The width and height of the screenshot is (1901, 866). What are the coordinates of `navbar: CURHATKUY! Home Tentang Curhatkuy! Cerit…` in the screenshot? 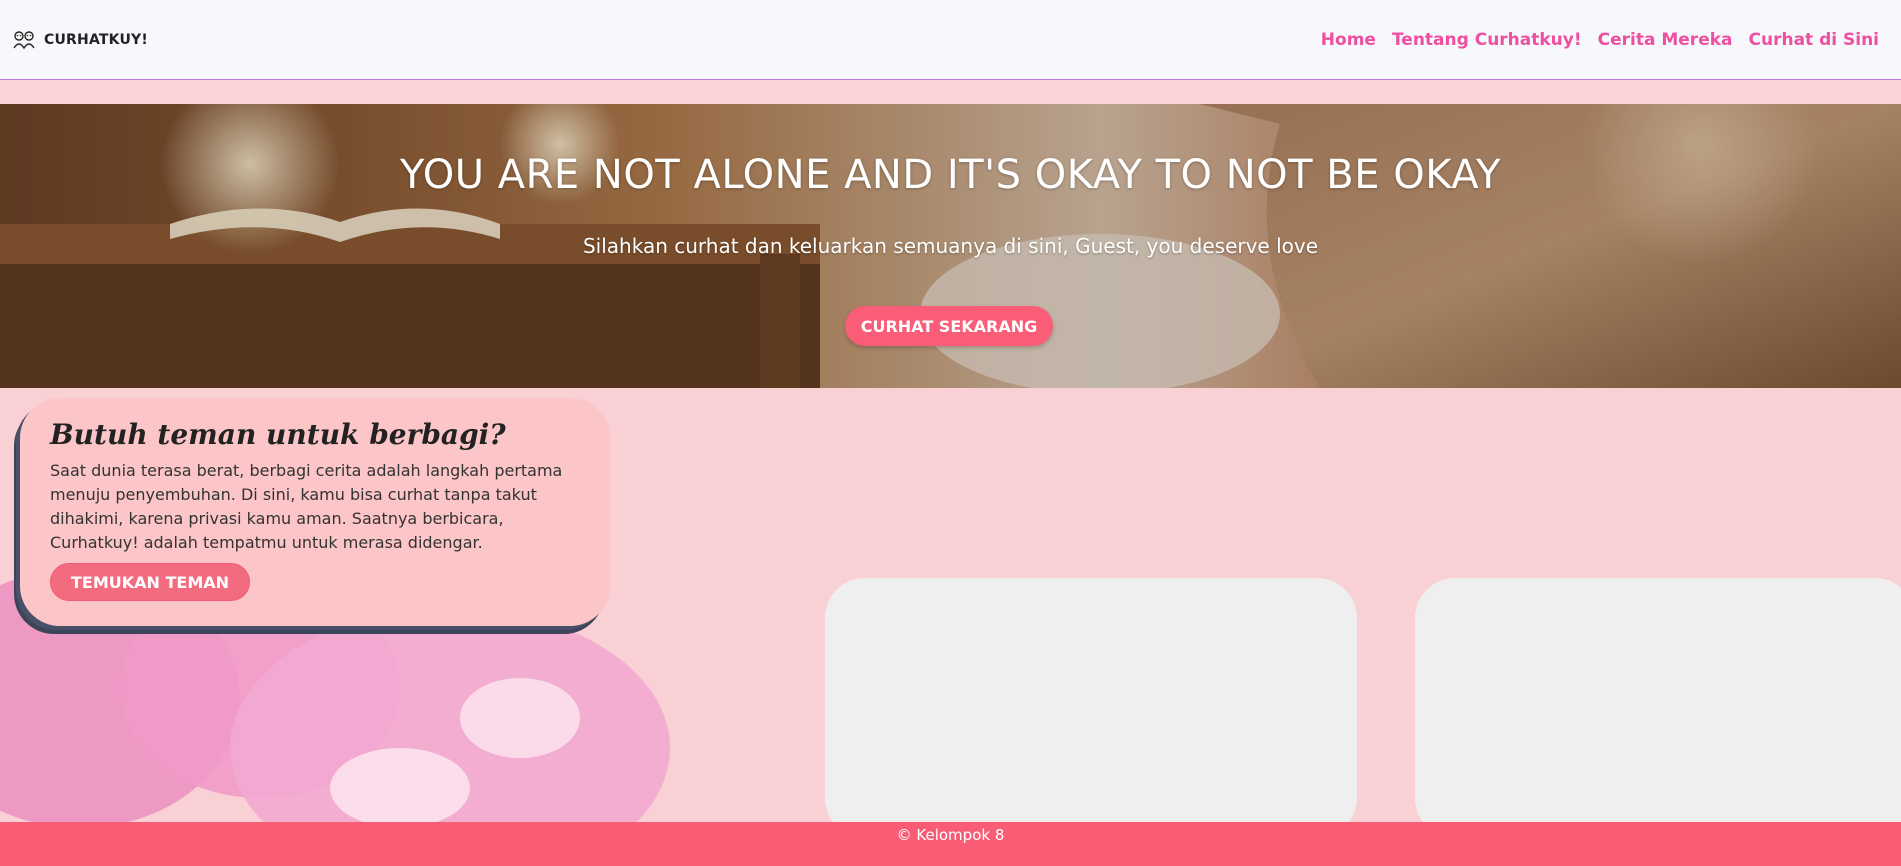 It's located at (950, 40).